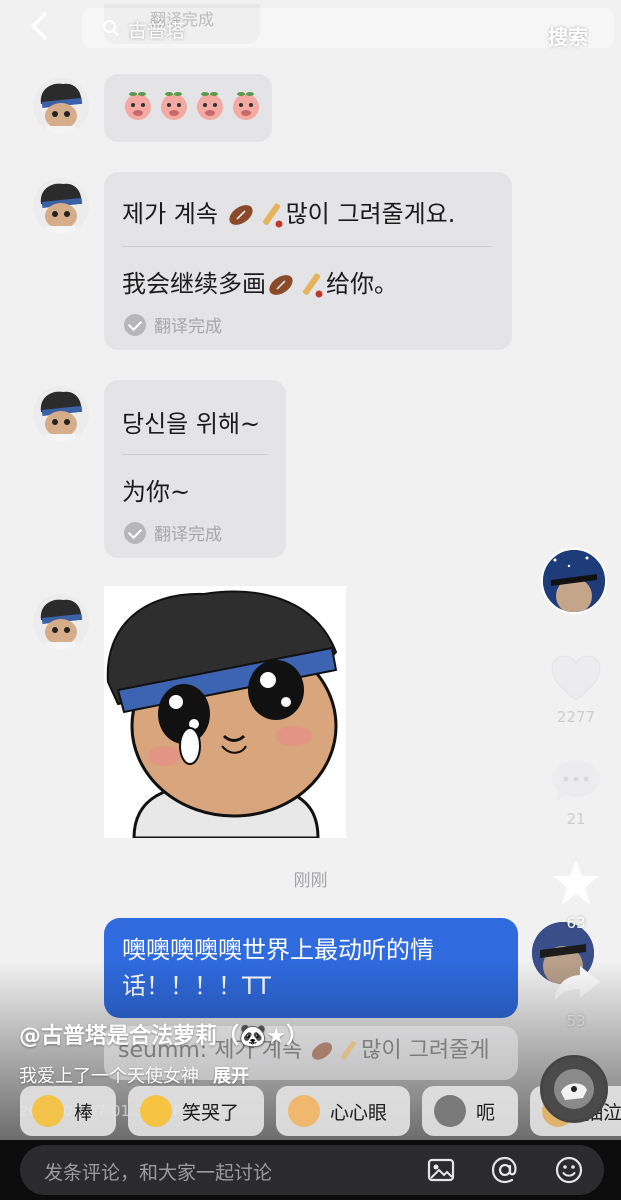 This screenshot has height=1200, width=621. I want to click on heart-icon, so click(576, 678).